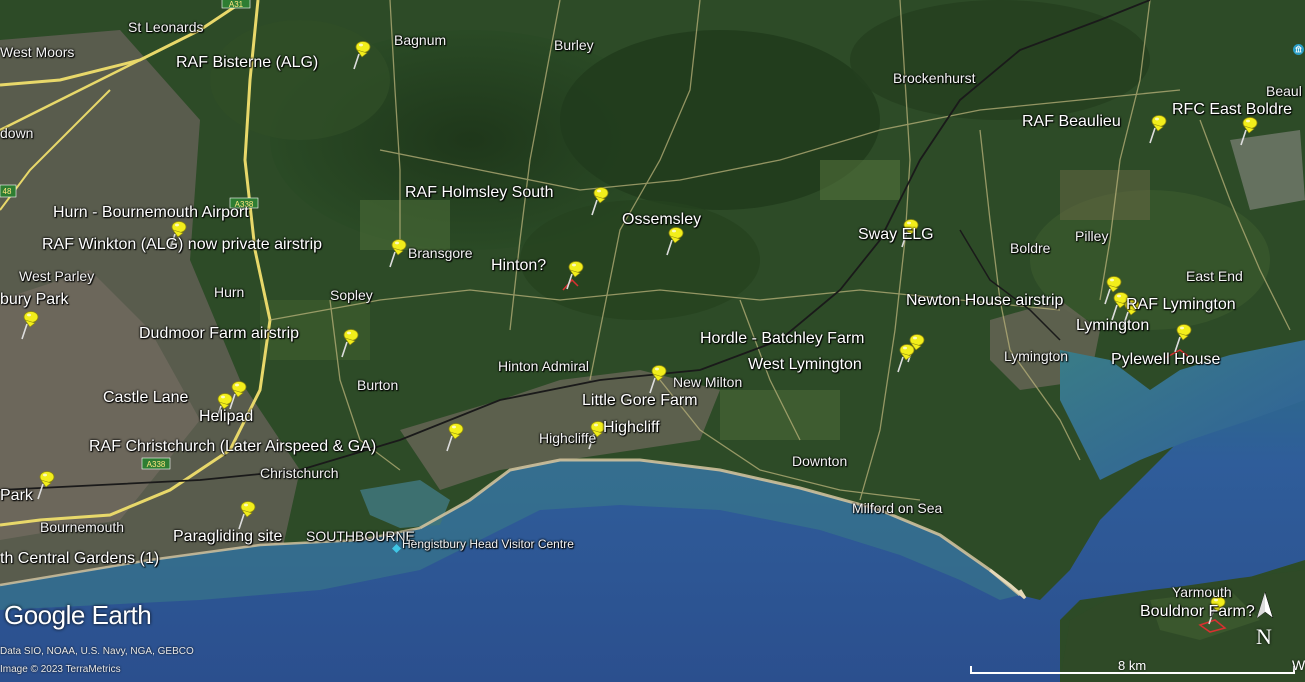  I want to click on road-shield-a338-south: A338, so click(156, 463).